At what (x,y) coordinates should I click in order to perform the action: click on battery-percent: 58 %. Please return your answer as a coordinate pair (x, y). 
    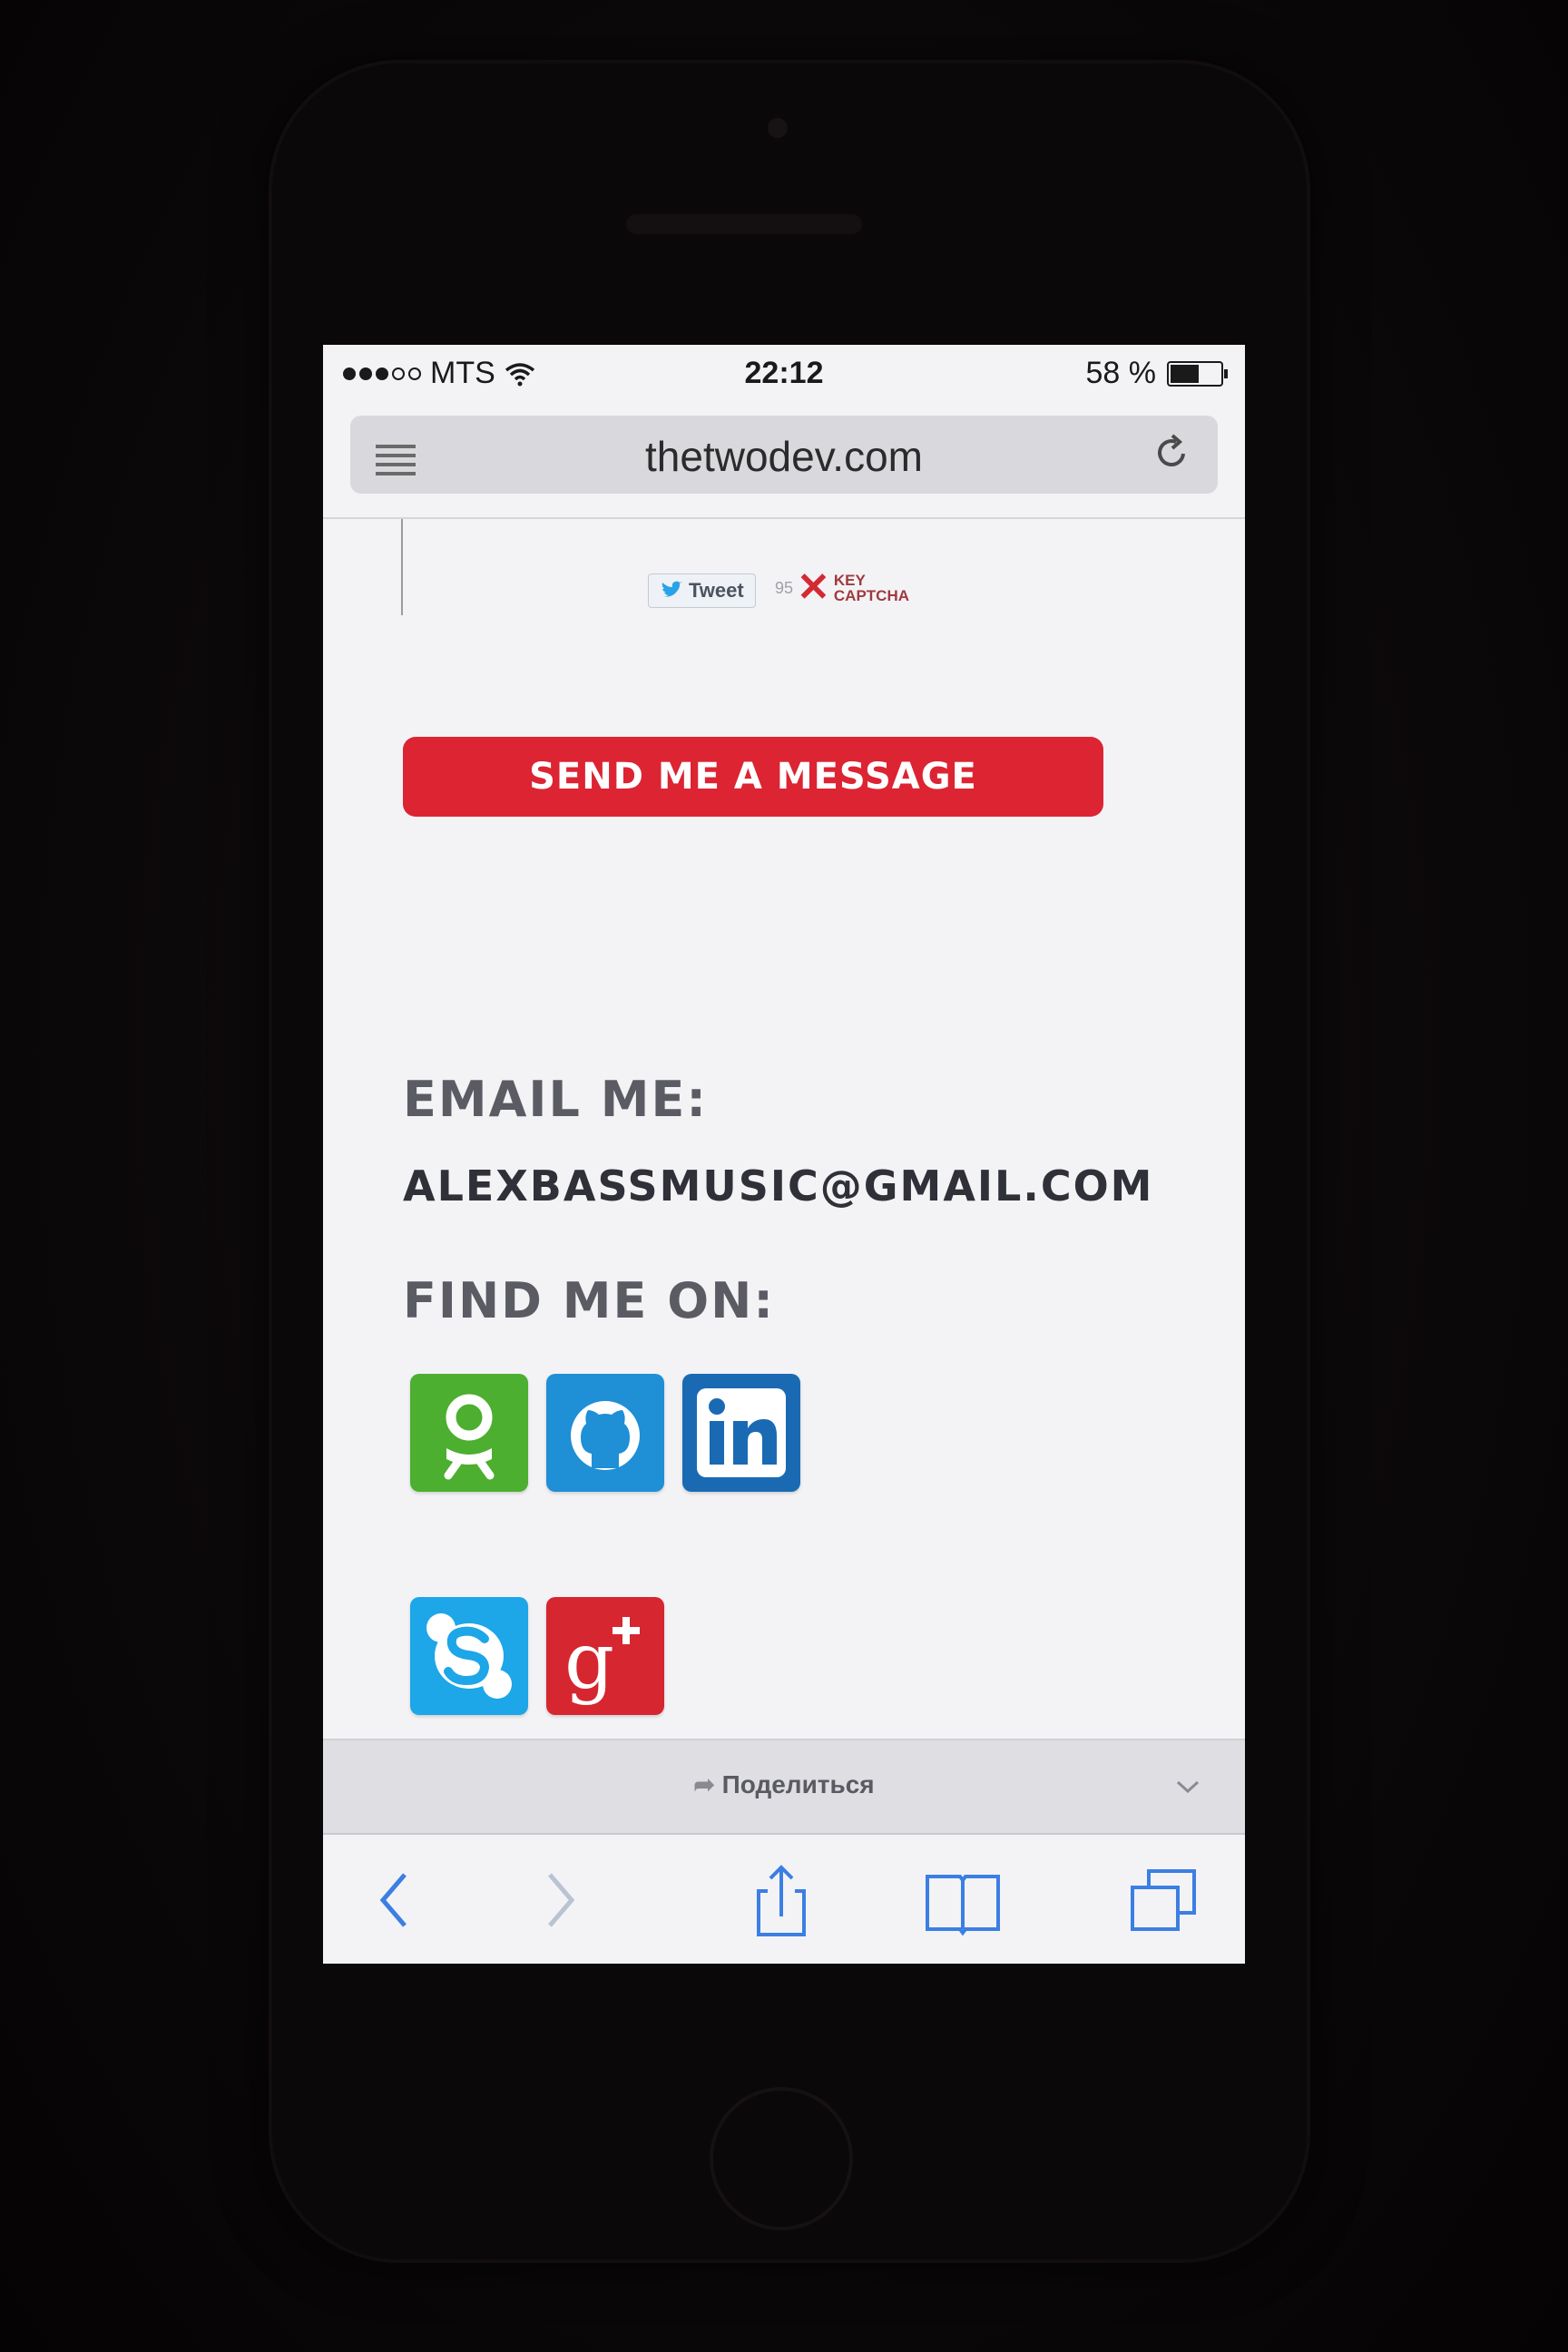
    Looking at the image, I should click on (1121, 373).